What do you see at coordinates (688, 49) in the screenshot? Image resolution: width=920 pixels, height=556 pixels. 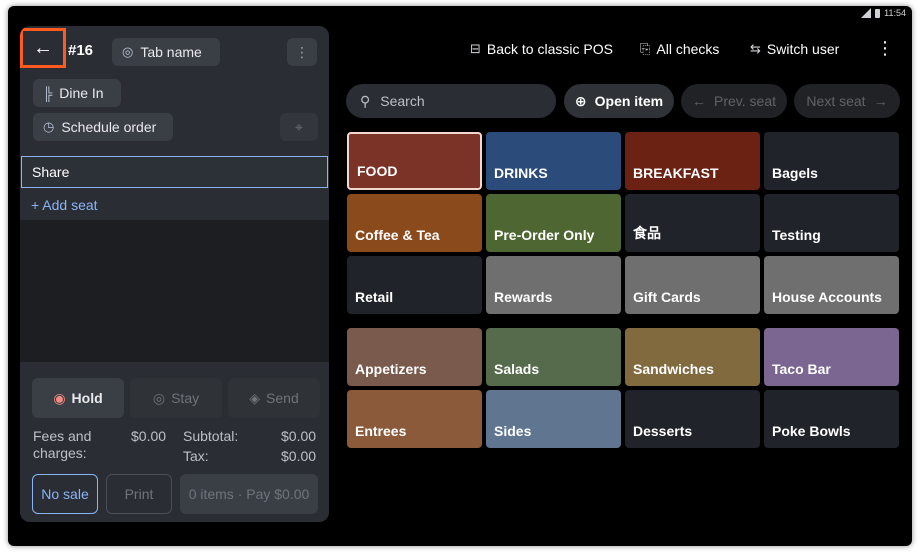 I see `all-checks-label: All checks` at bounding box center [688, 49].